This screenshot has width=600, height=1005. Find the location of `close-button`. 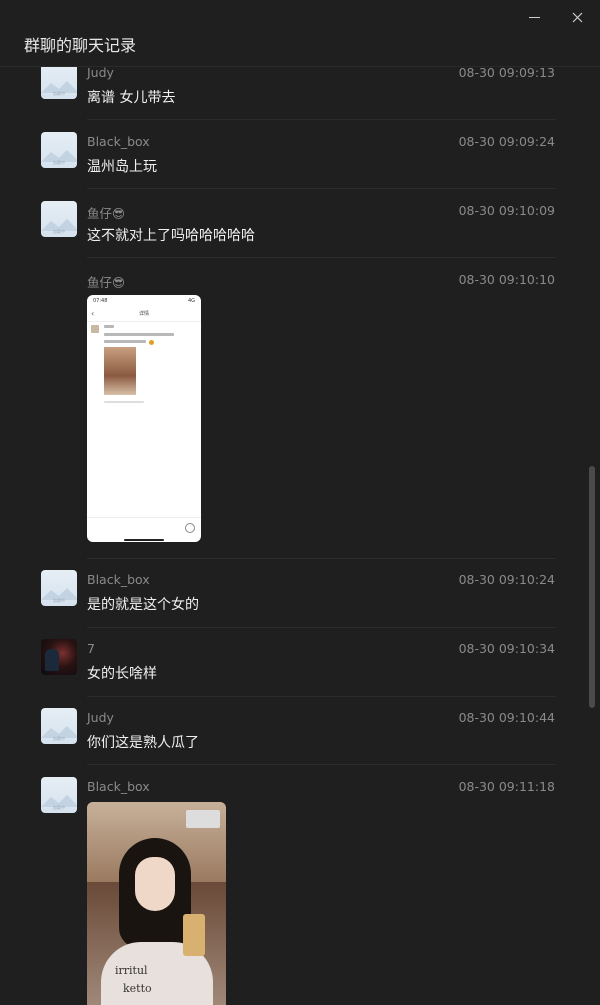

close-button is located at coordinates (577, 17).